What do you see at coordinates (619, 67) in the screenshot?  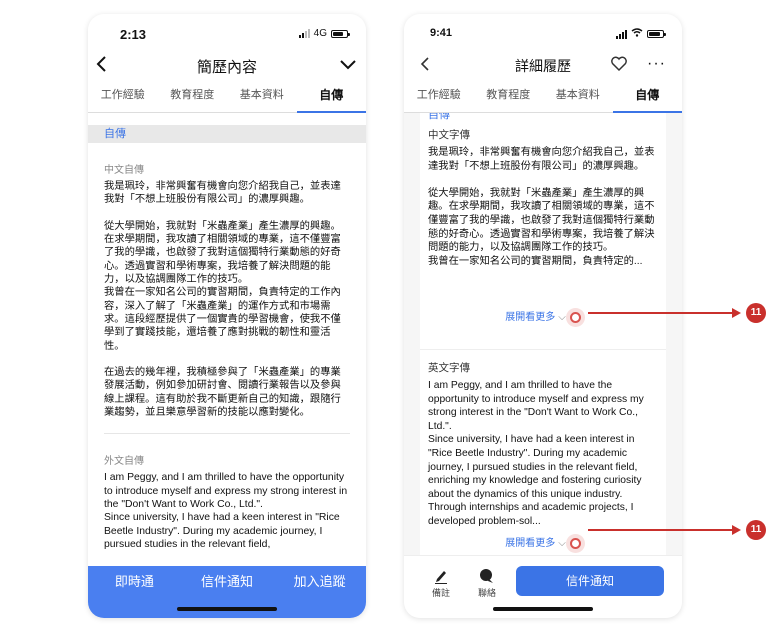 I see `heart-icon` at bounding box center [619, 67].